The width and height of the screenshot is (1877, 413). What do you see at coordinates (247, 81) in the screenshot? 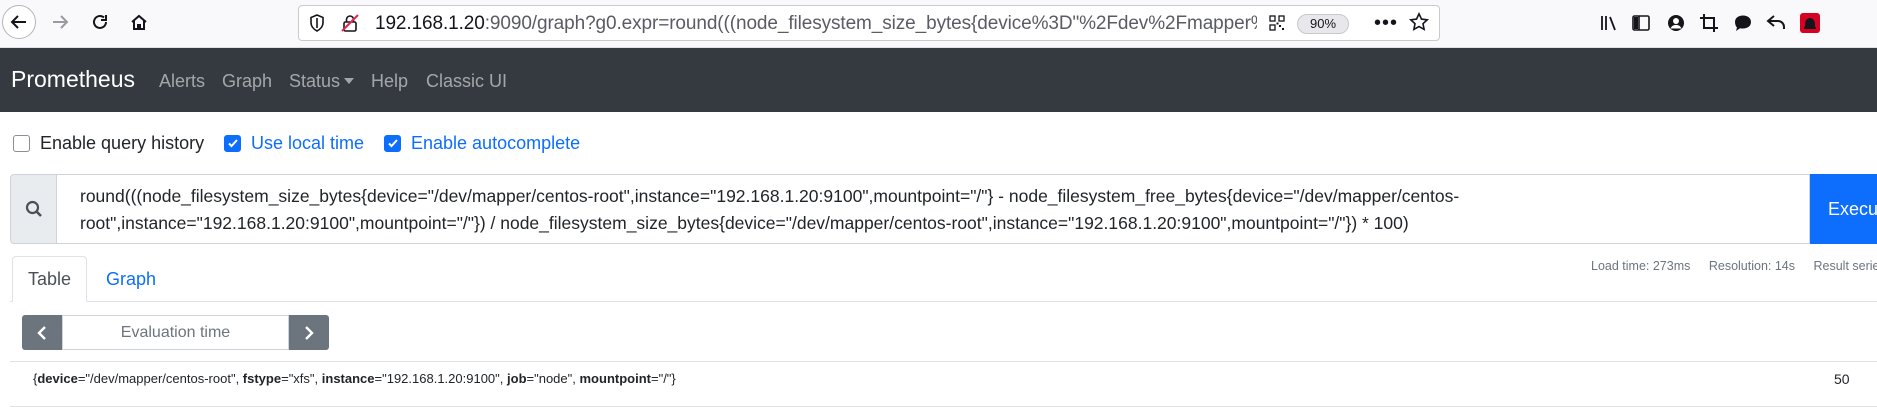
I see `nav-graph: Graph` at bounding box center [247, 81].